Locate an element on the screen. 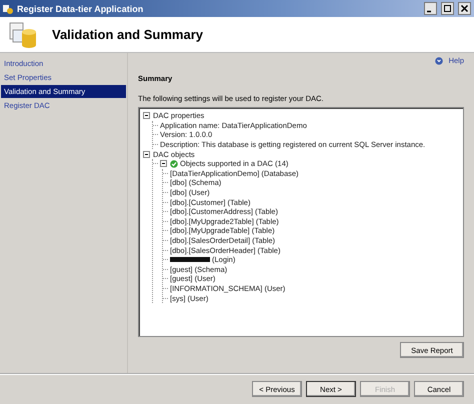 Image resolution: width=474 pixels, height=404 pixels. close-icon is located at coordinates (464, 8).